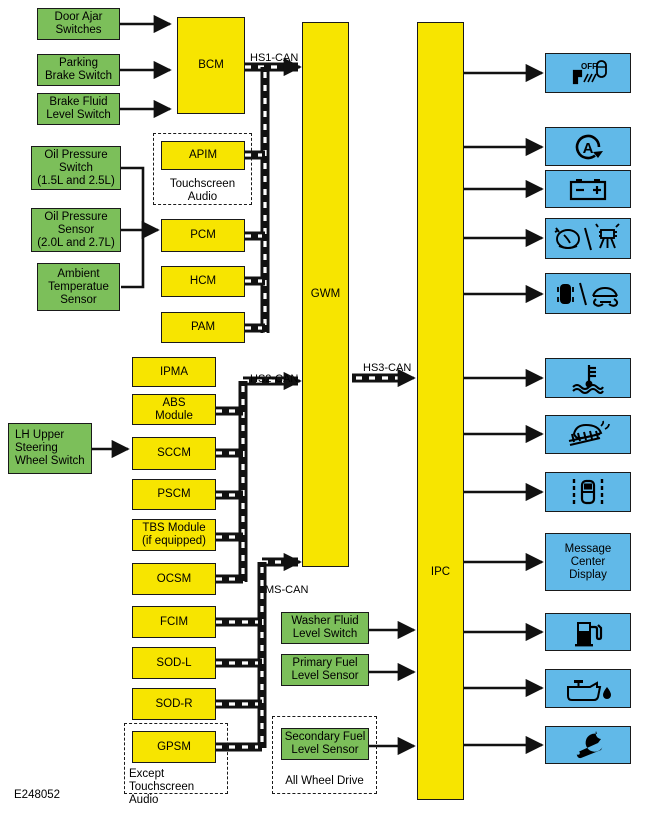 This screenshot has height=820, width=650. What do you see at coordinates (133, 227) in the screenshot?
I see `engine-sensor-junction` at bounding box center [133, 227].